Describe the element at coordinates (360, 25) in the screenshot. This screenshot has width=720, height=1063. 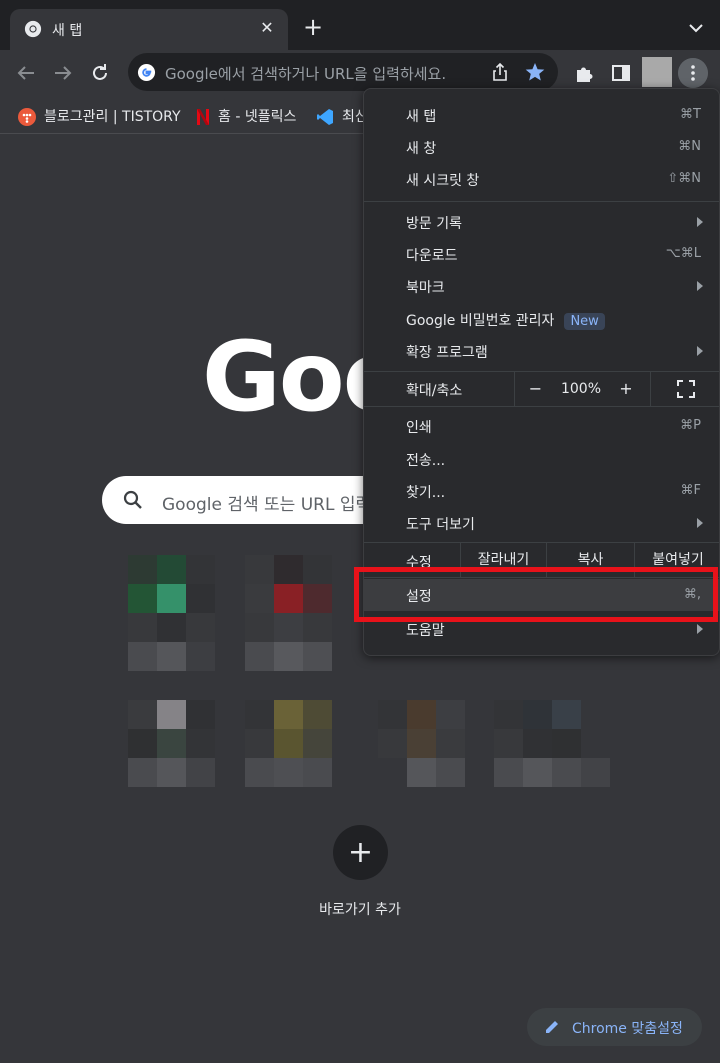
I see `tab-strip: 새 탭 ✕ +` at that location.